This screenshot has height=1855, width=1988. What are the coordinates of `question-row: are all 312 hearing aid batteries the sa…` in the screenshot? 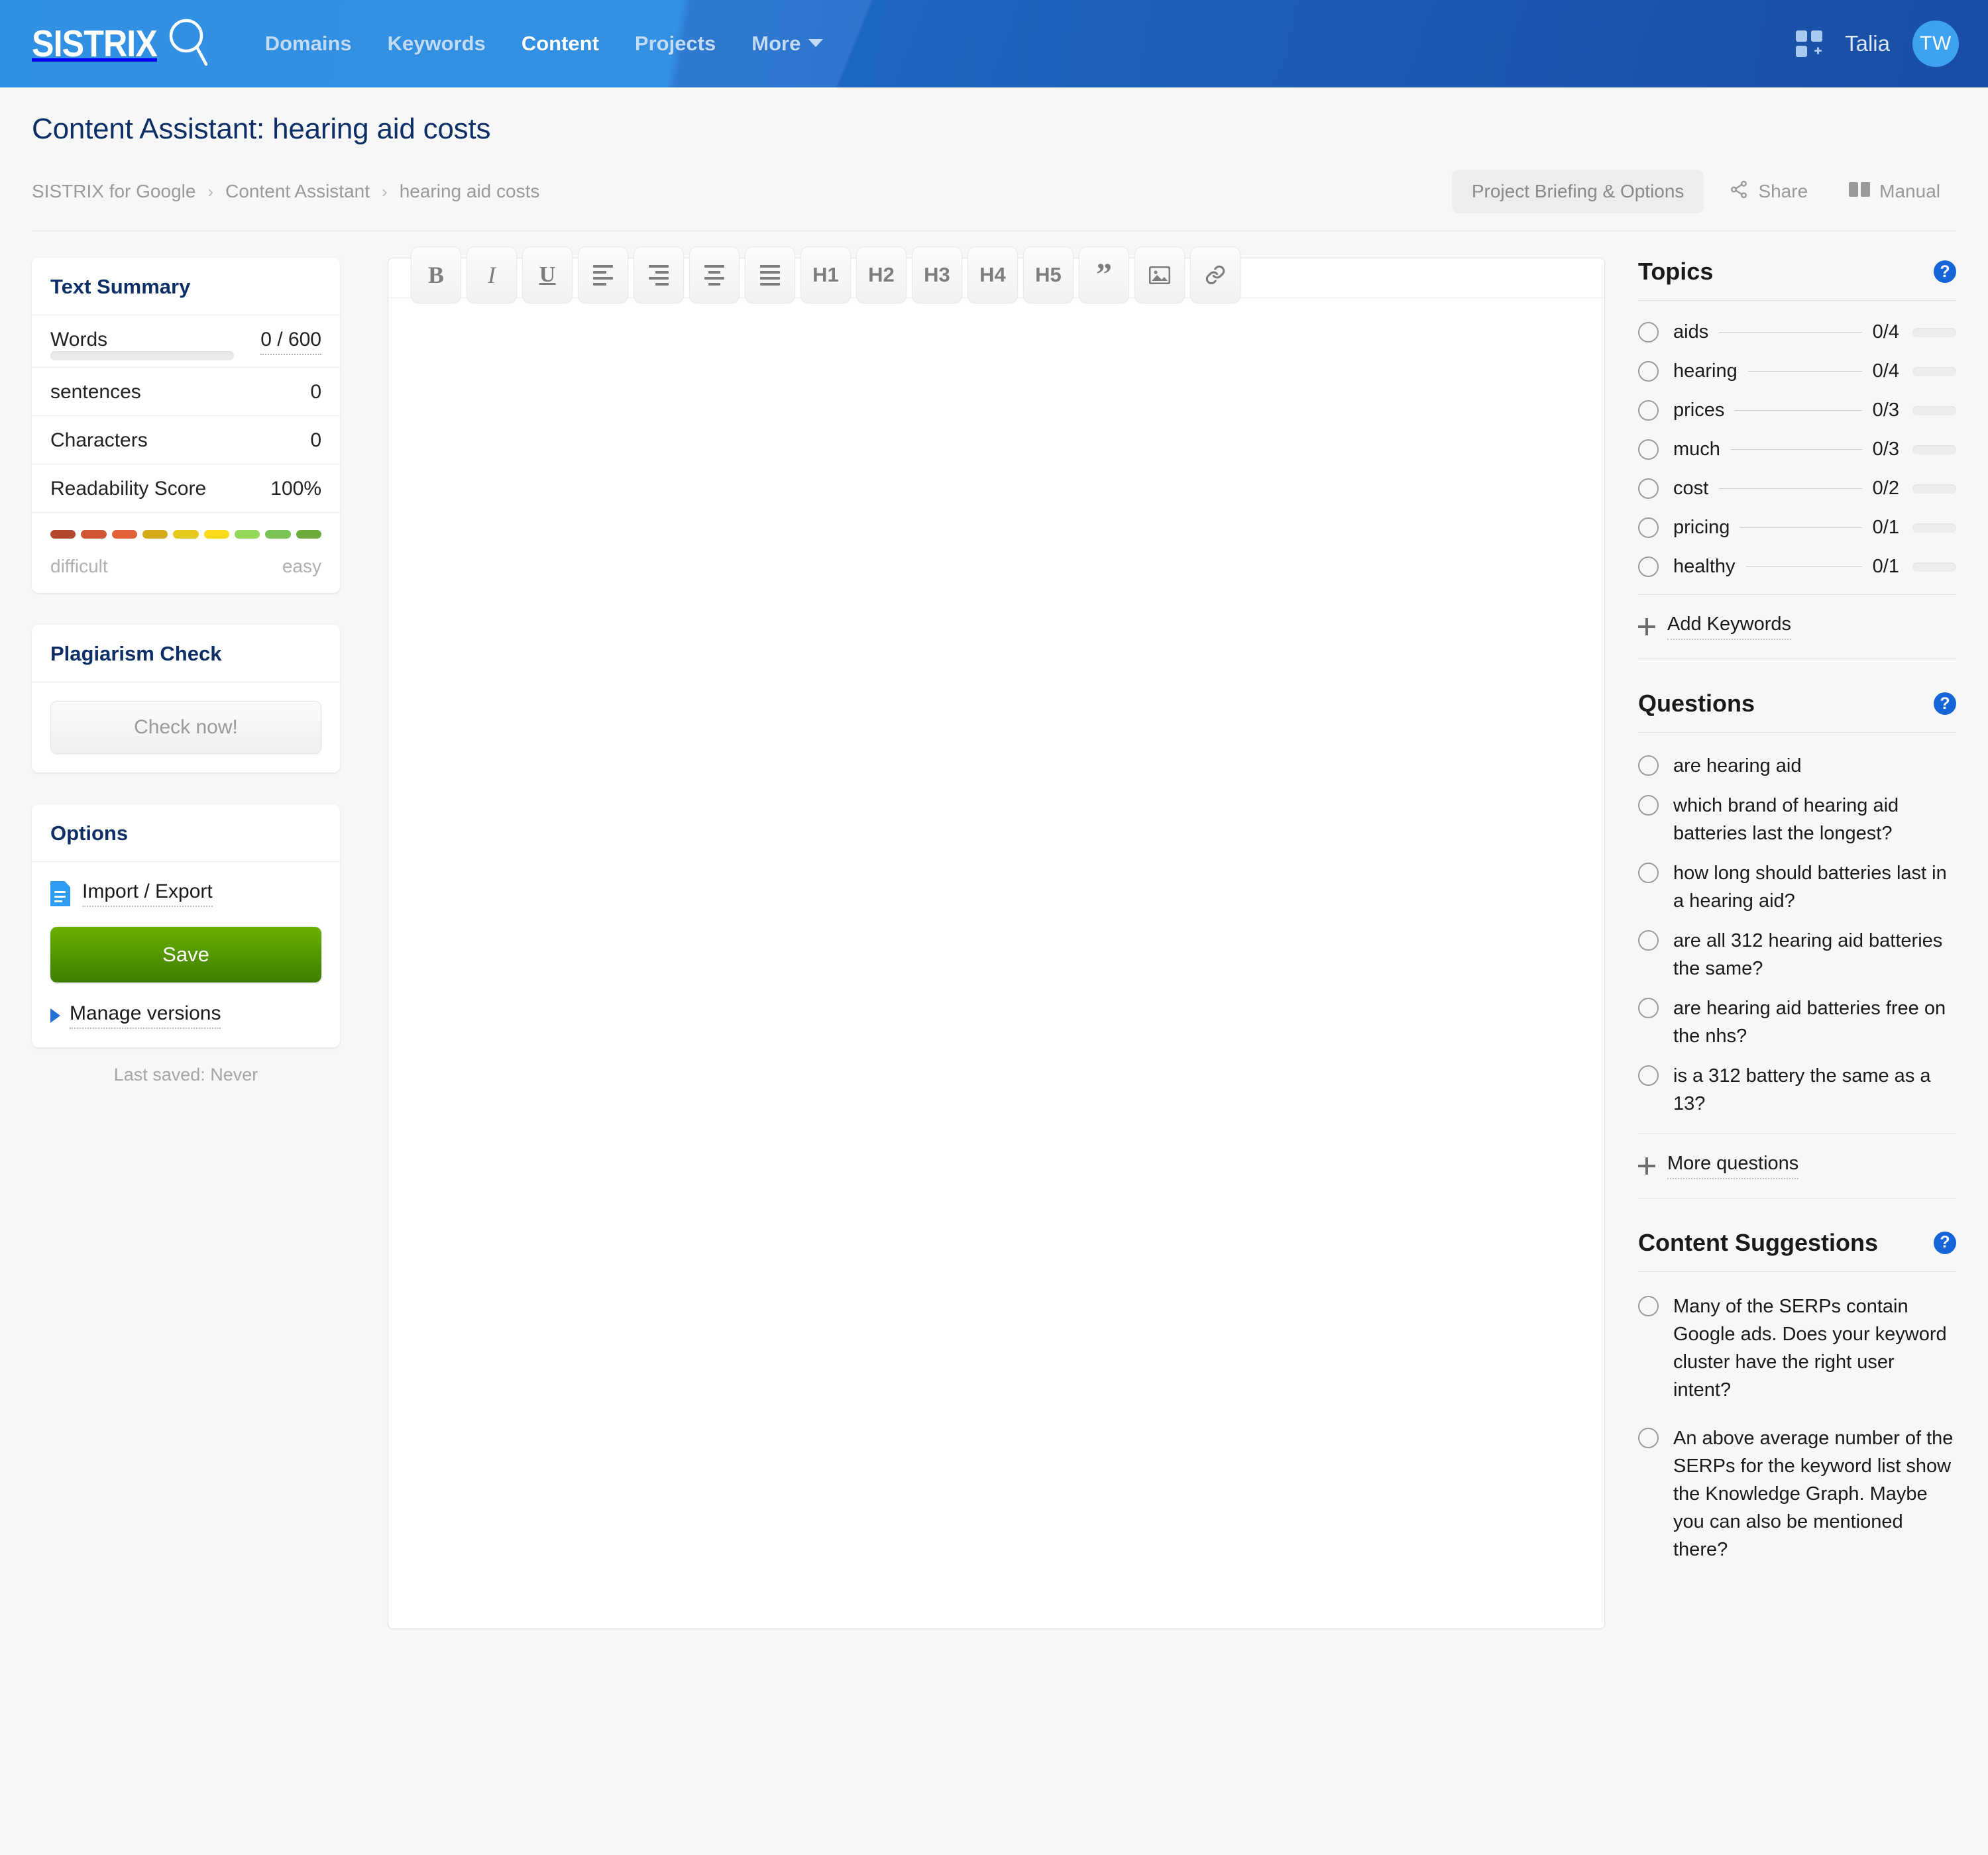 It's located at (1797, 954).